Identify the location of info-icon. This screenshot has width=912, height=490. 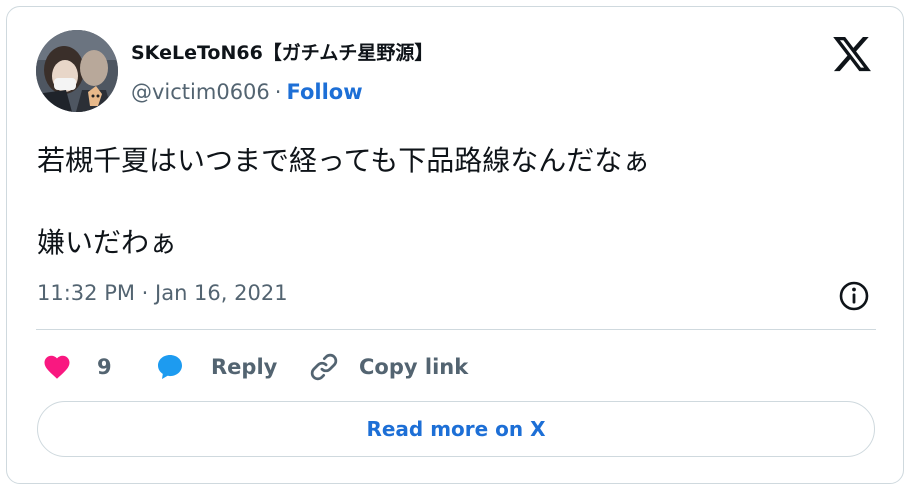
(854, 296).